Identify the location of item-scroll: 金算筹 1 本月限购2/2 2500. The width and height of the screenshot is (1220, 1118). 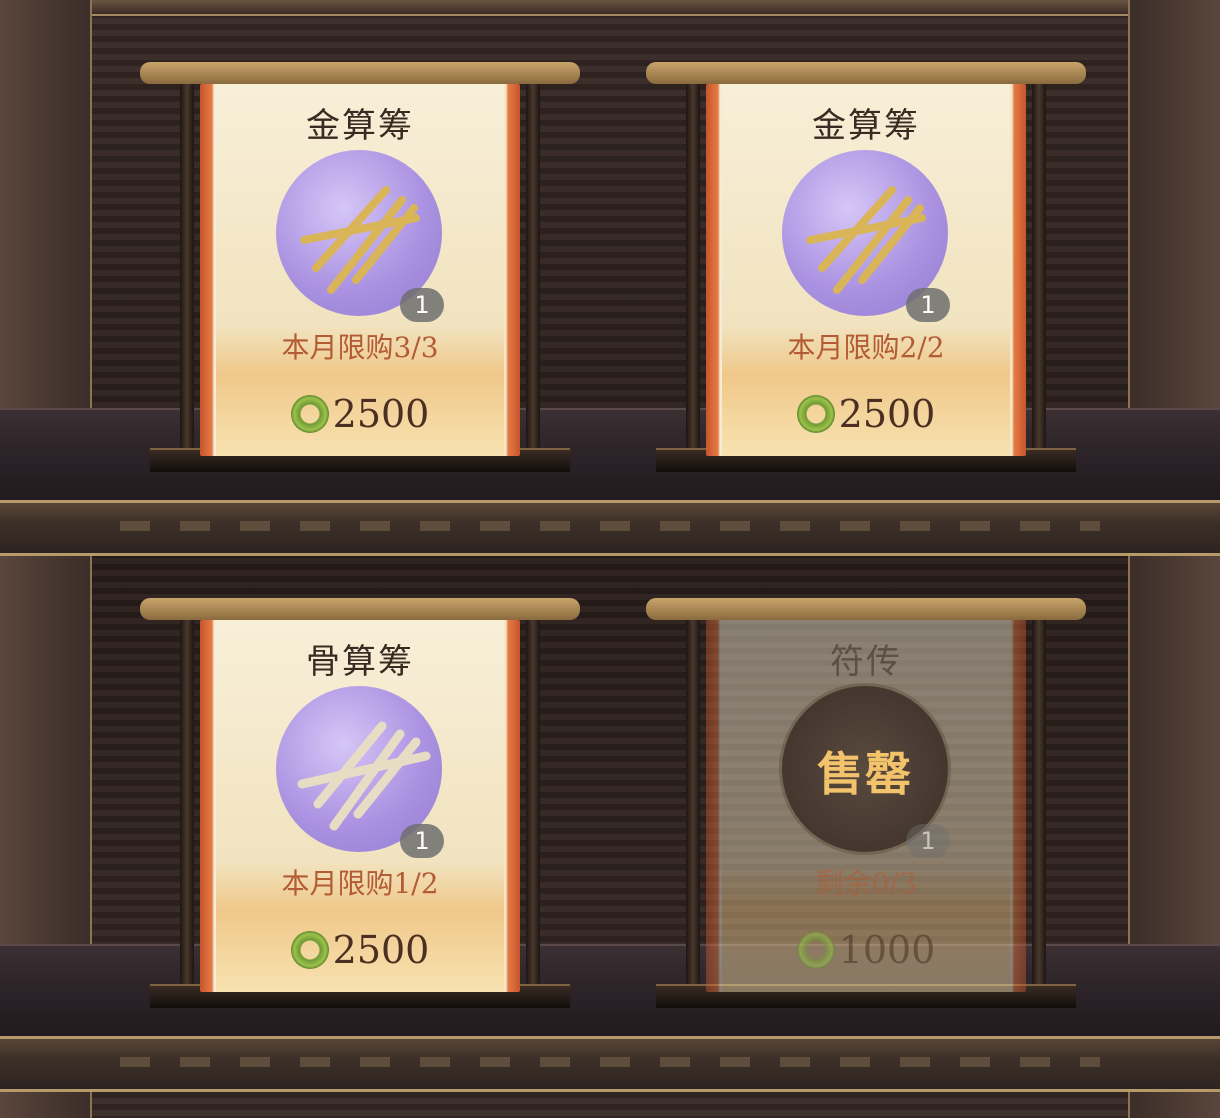
(866, 270).